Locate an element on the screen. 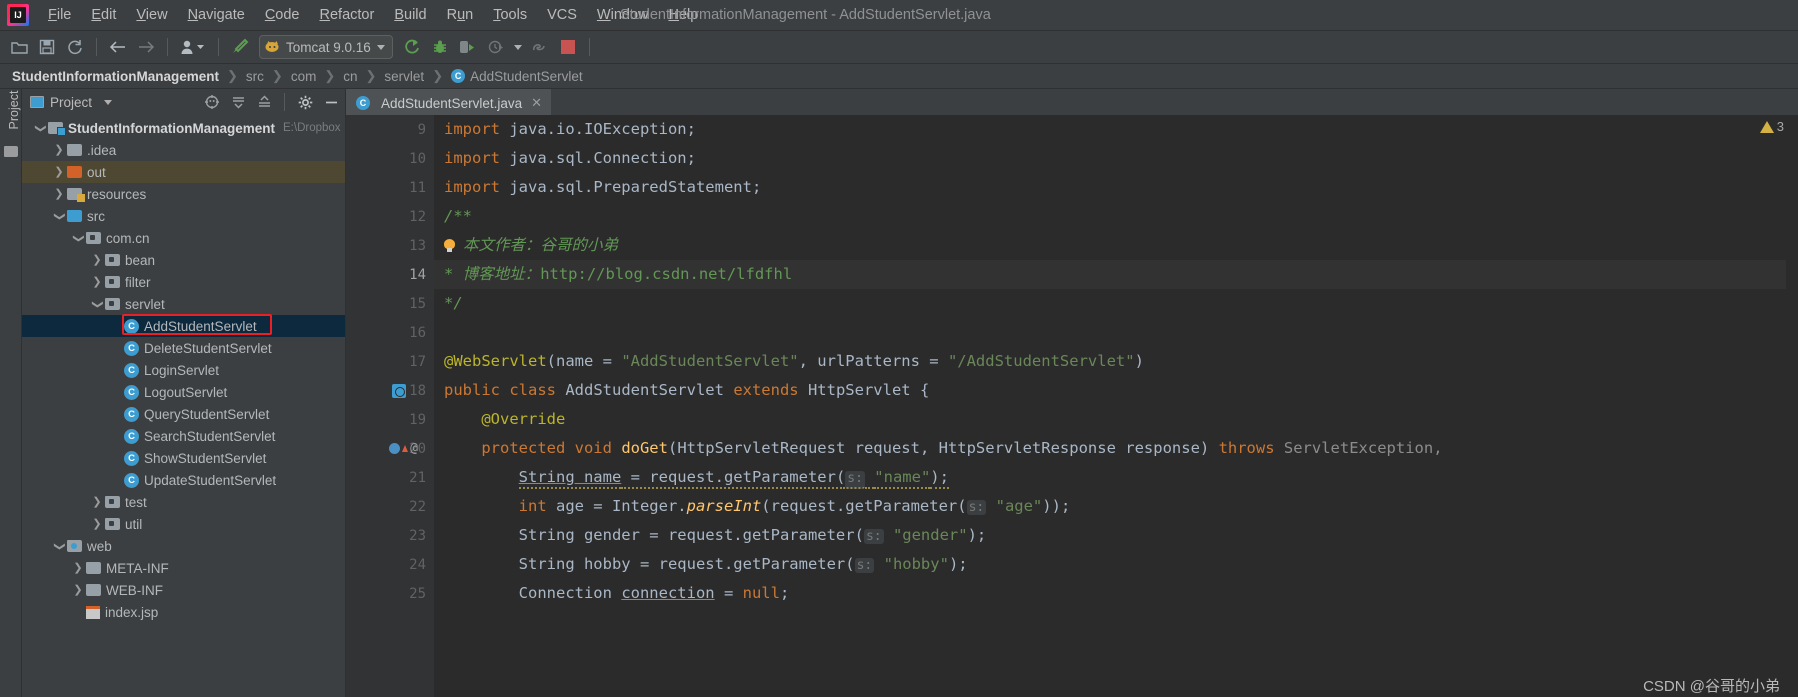 The image size is (1798, 697). run-configuration-selector: Tomcat 9.0.16 is located at coordinates (326, 47).